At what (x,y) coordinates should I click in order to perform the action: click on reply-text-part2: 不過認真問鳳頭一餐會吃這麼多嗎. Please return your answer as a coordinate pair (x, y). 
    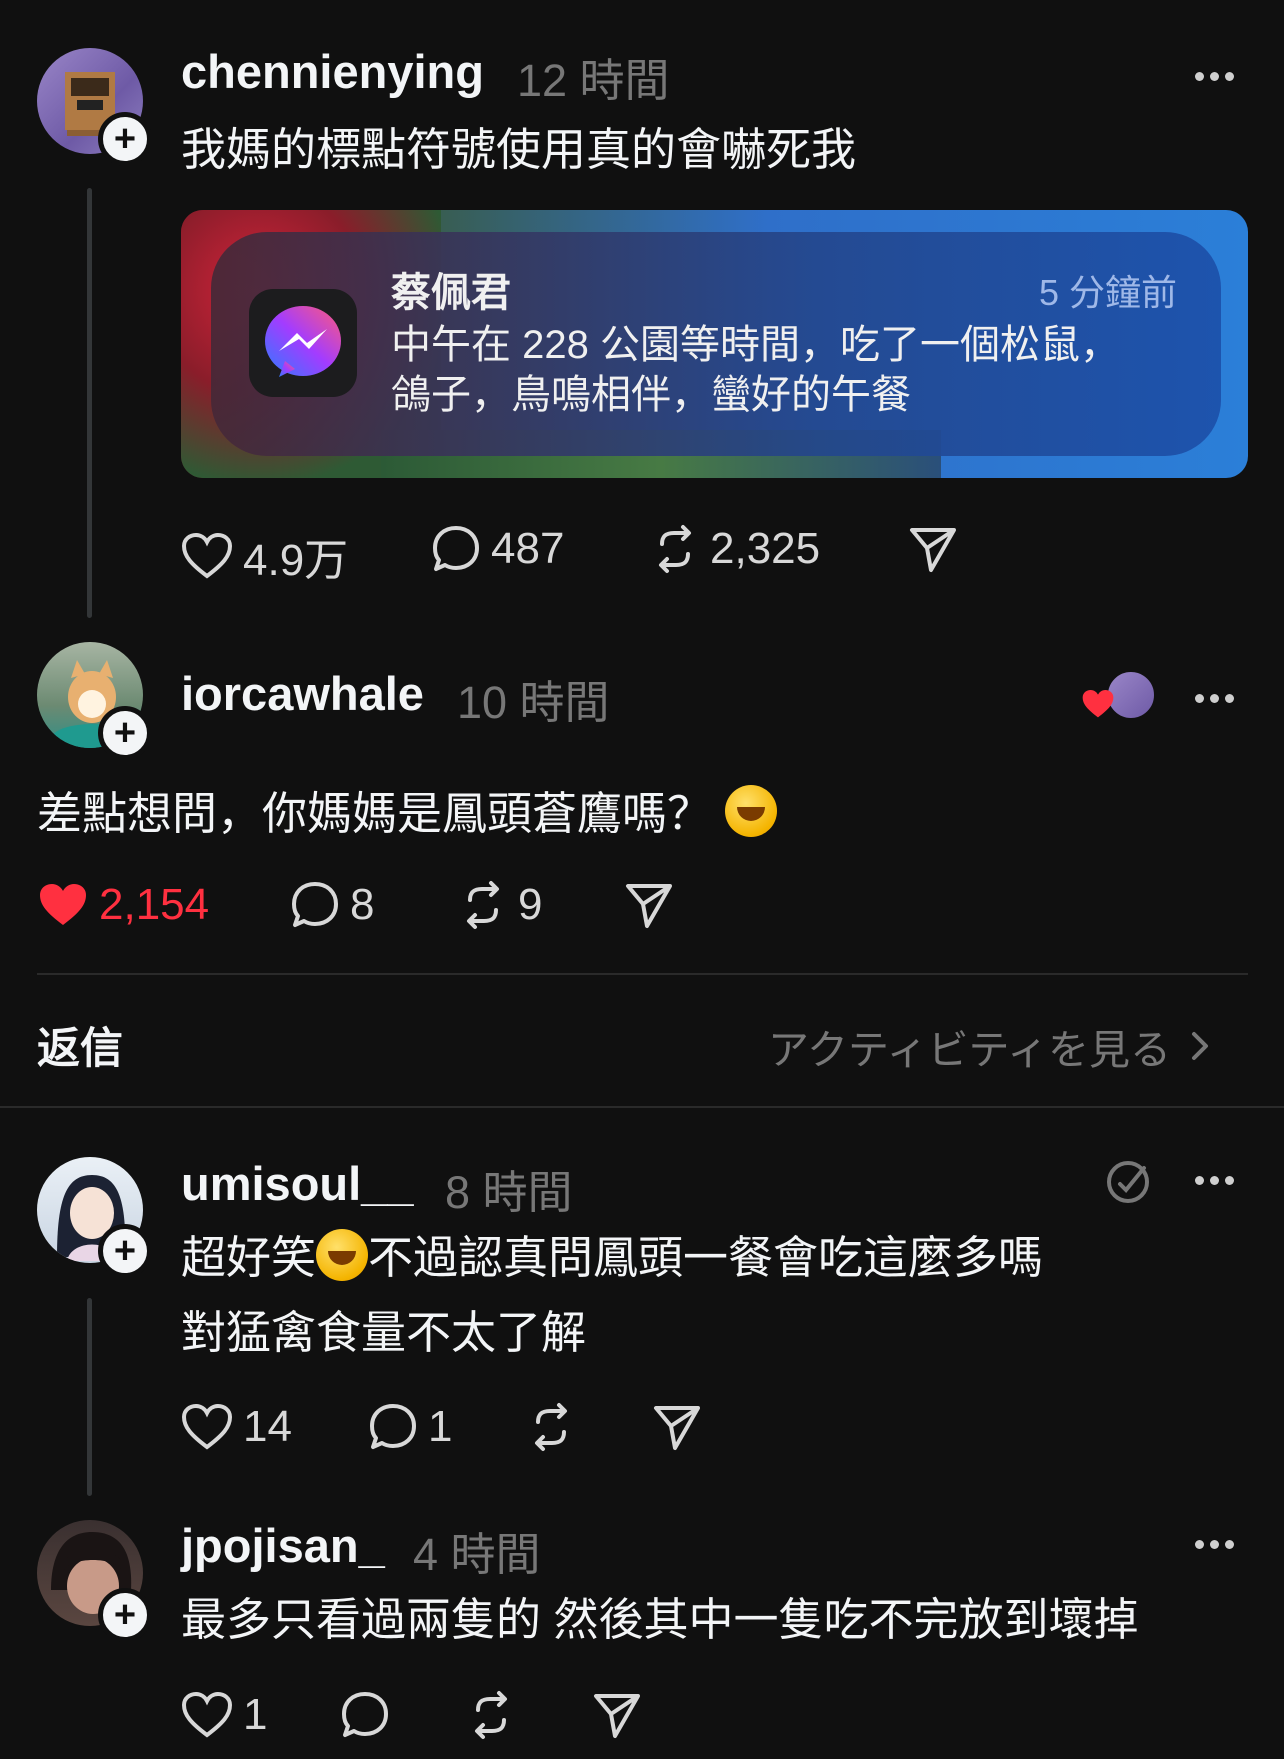
    Looking at the image, I should click on (706, 1257).